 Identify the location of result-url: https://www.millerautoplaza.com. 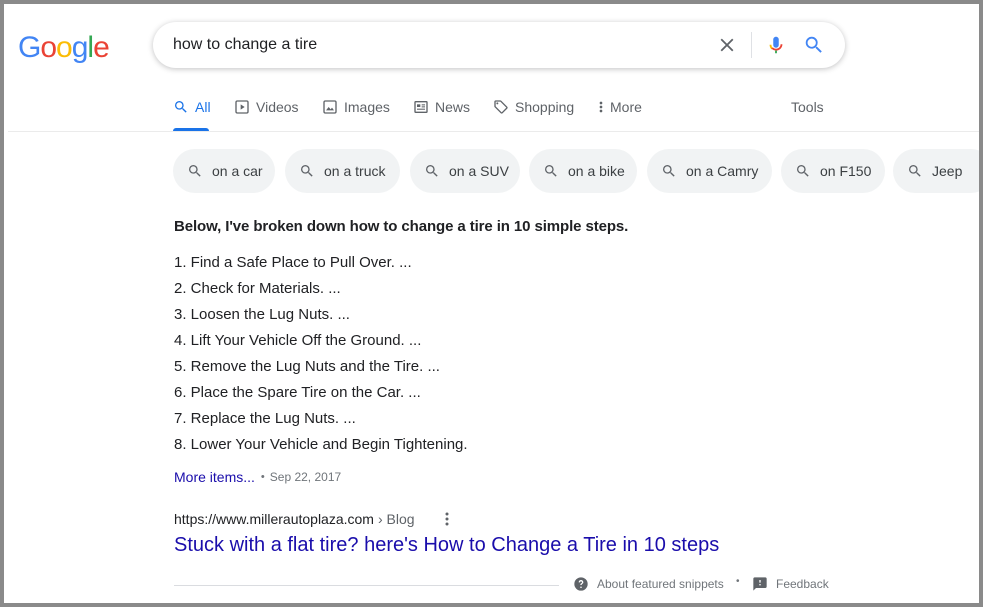
(274, 519).